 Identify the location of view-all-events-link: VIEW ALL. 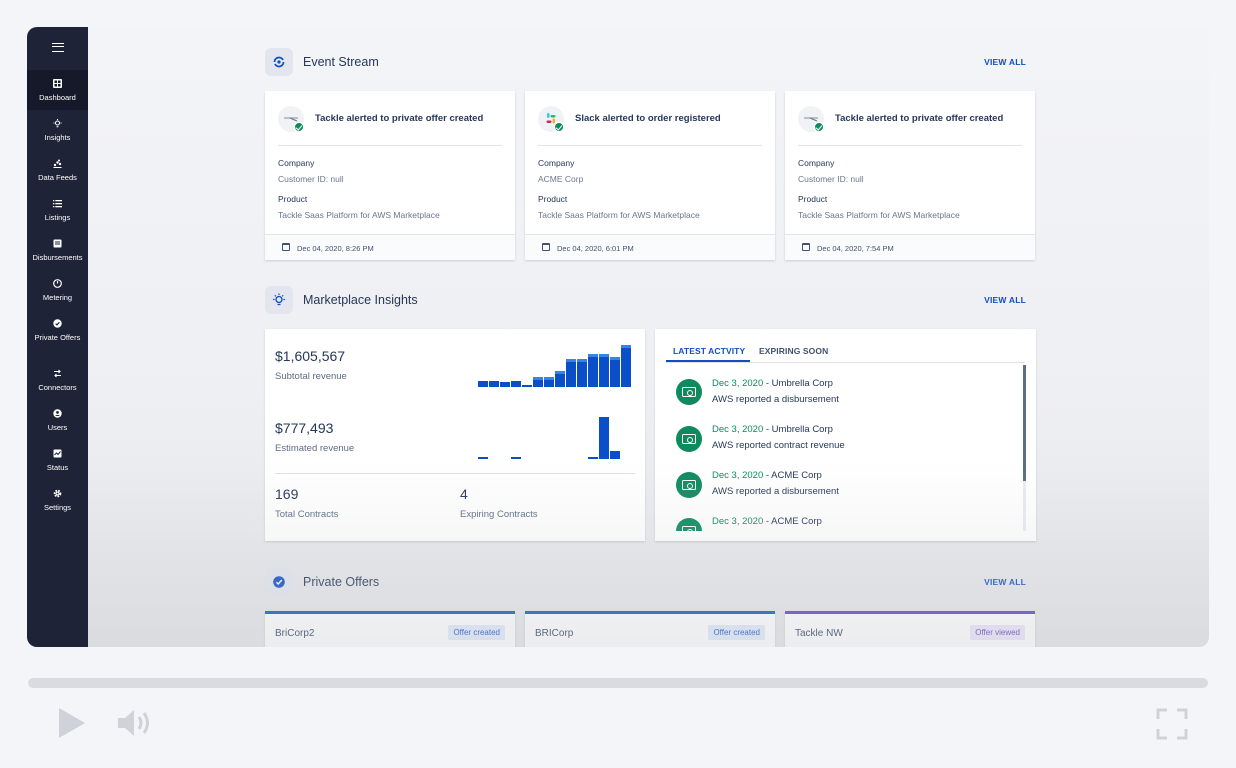
(1005, 62).